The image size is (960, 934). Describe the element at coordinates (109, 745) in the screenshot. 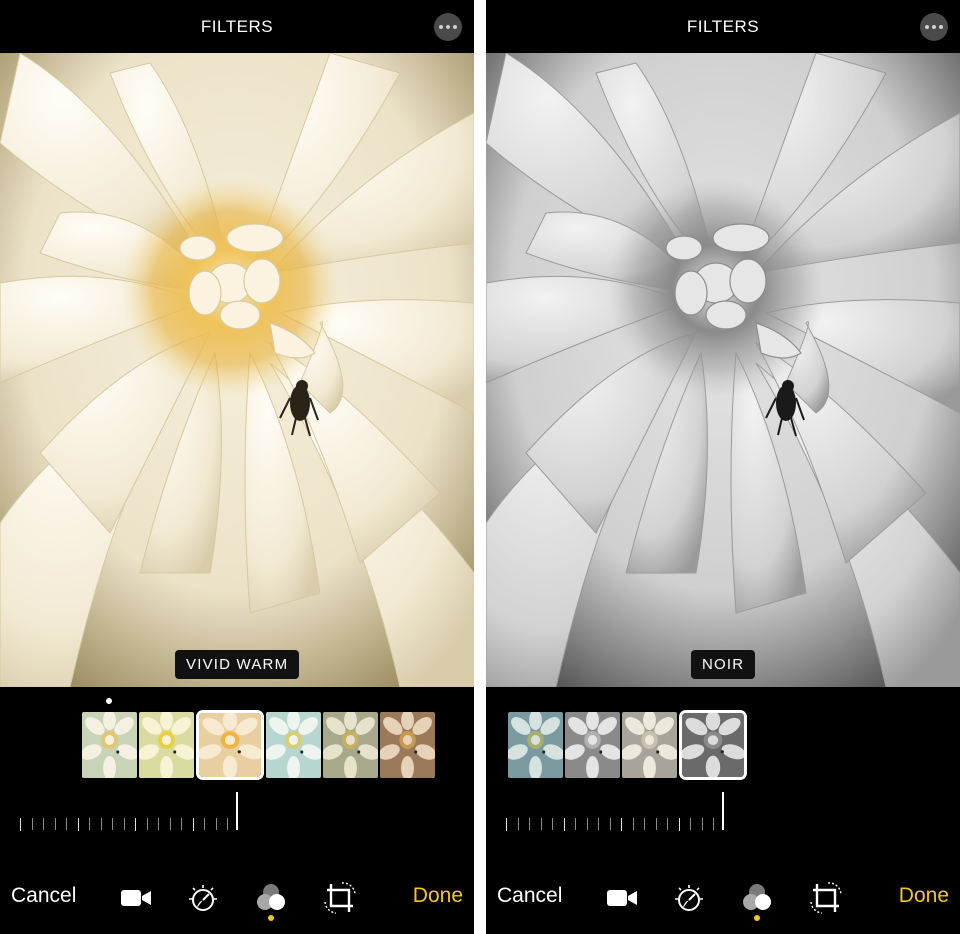

I see `filter-thumbnail-original` at that location.